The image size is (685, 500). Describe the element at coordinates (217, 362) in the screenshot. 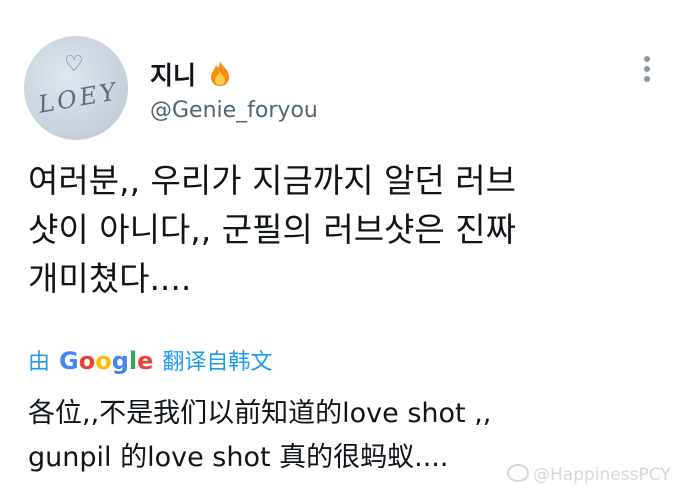

I see `translate-suffix: 翻译自韩文` at that location.